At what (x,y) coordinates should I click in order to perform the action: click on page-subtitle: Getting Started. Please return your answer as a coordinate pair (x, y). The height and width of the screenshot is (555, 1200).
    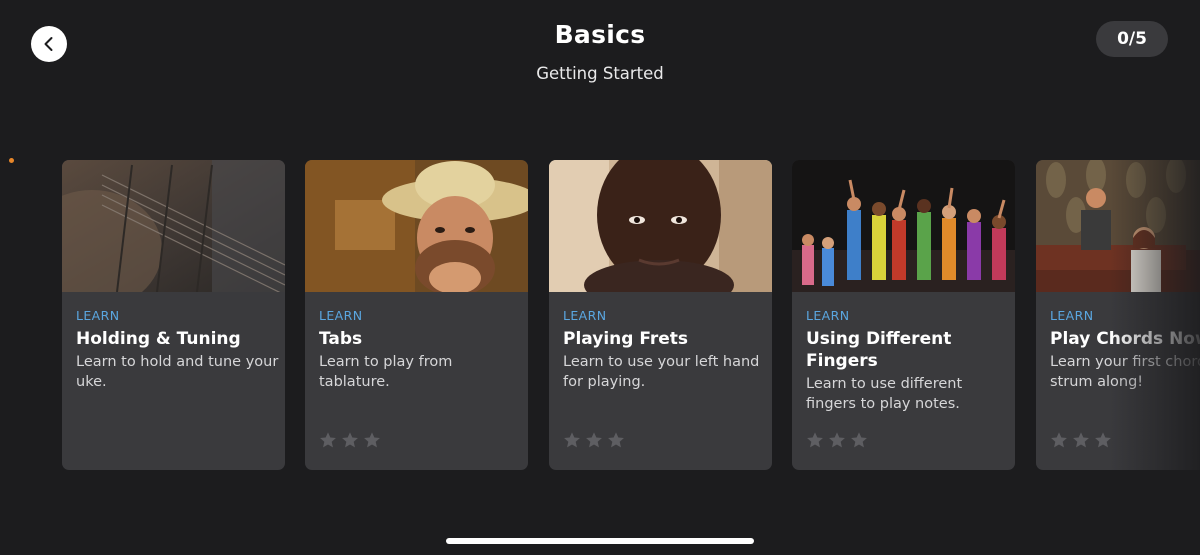
    Looking at the image, I should click on (600, 73).